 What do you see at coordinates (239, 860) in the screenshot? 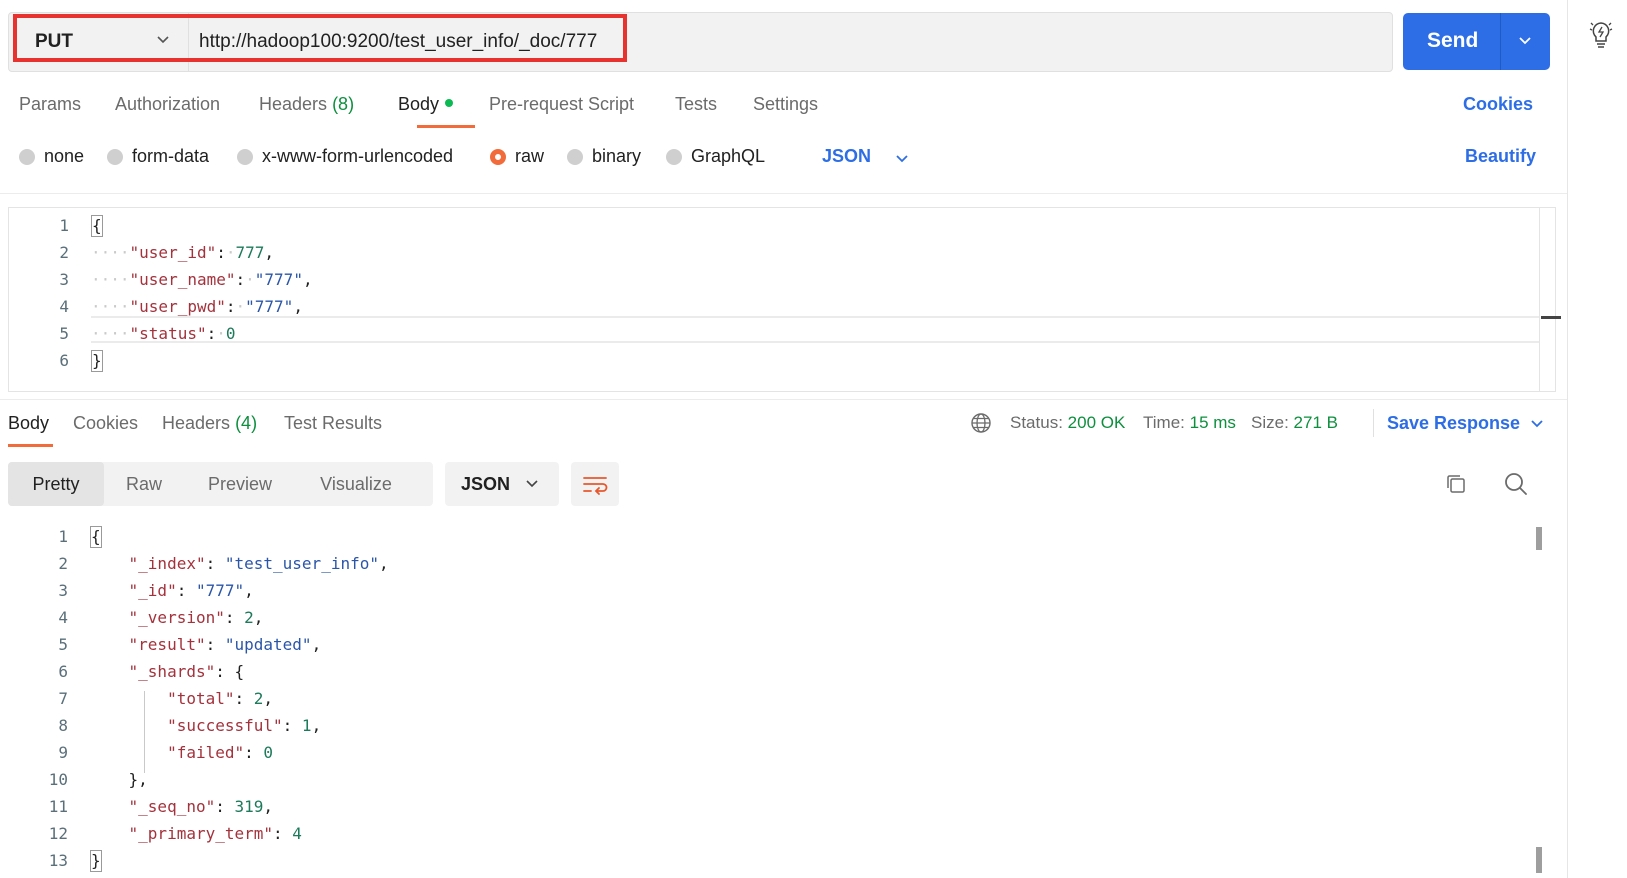
I see `code-line: }` at bounding box center [239, 860].